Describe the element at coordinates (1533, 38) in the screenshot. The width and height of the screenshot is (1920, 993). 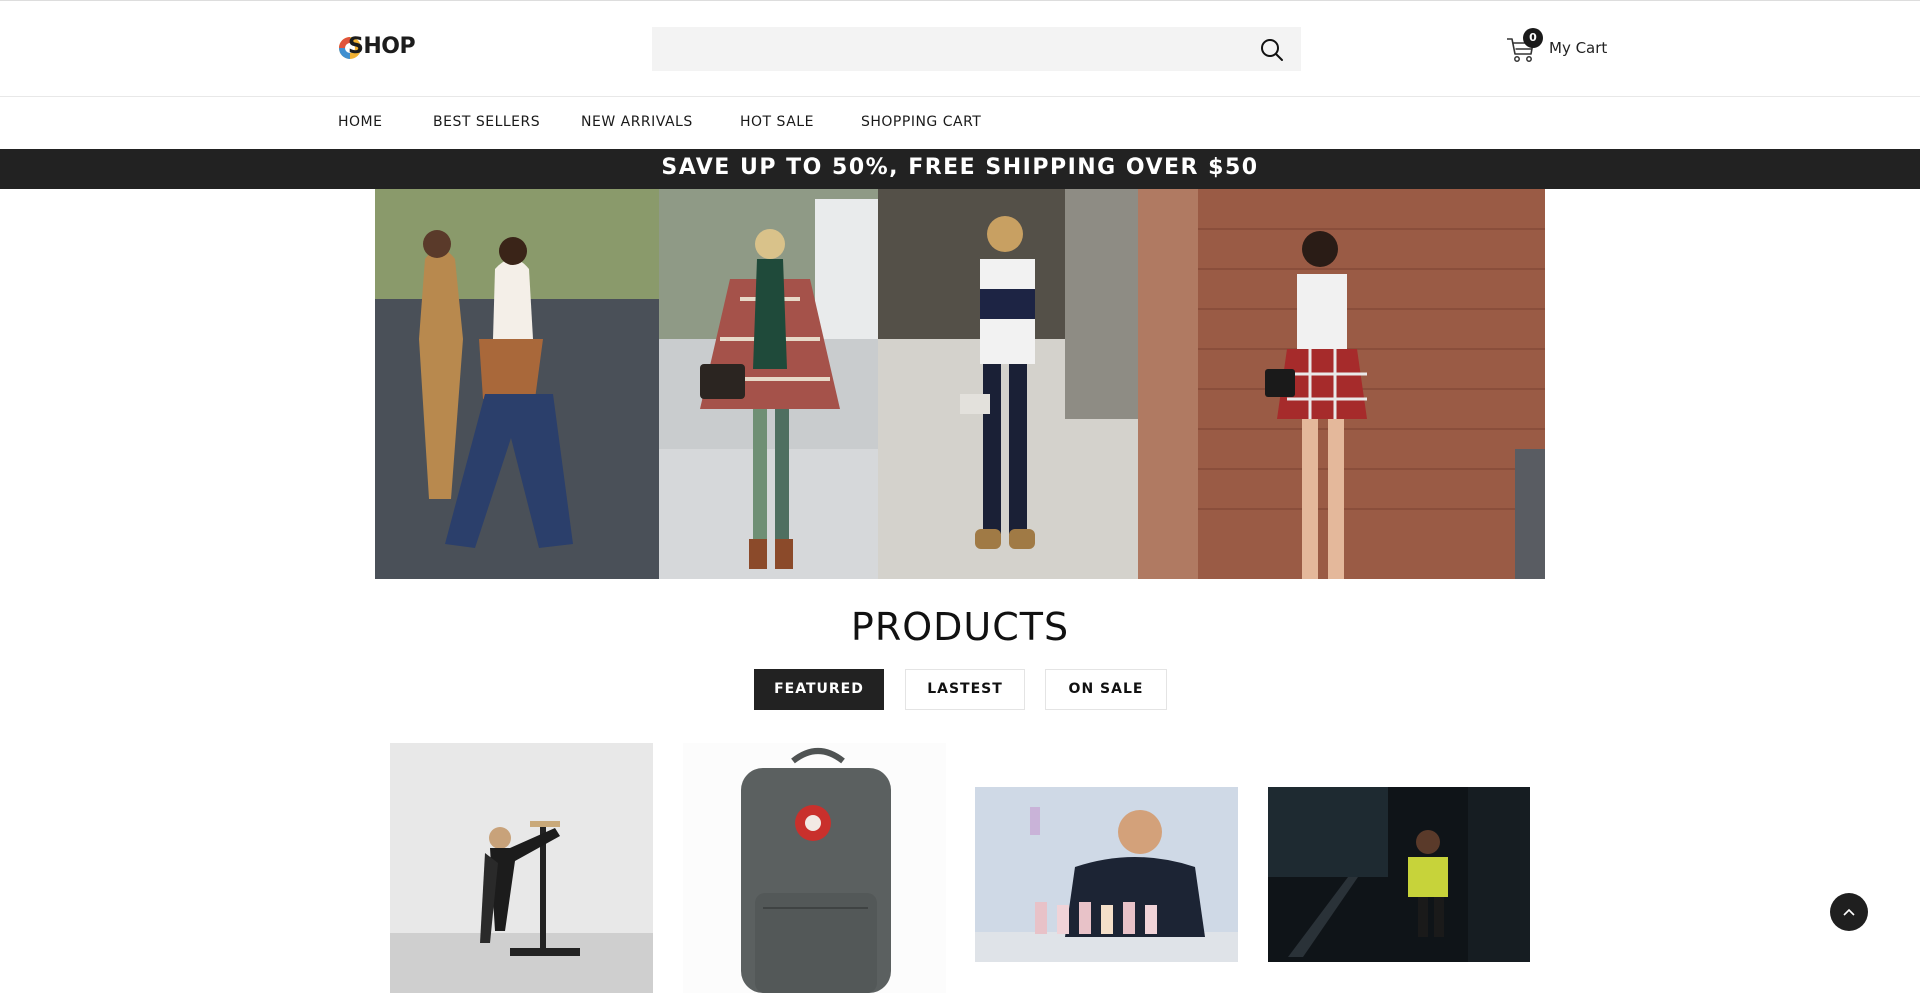
I see `cart-count-badge: 0` at that location.